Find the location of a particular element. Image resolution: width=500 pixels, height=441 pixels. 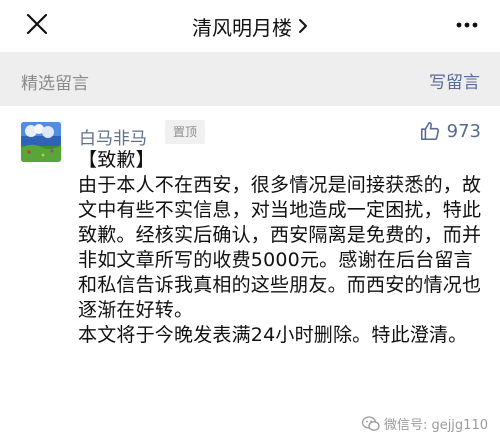

comment-author: 白马非马 is located at coordinates (113, 136).